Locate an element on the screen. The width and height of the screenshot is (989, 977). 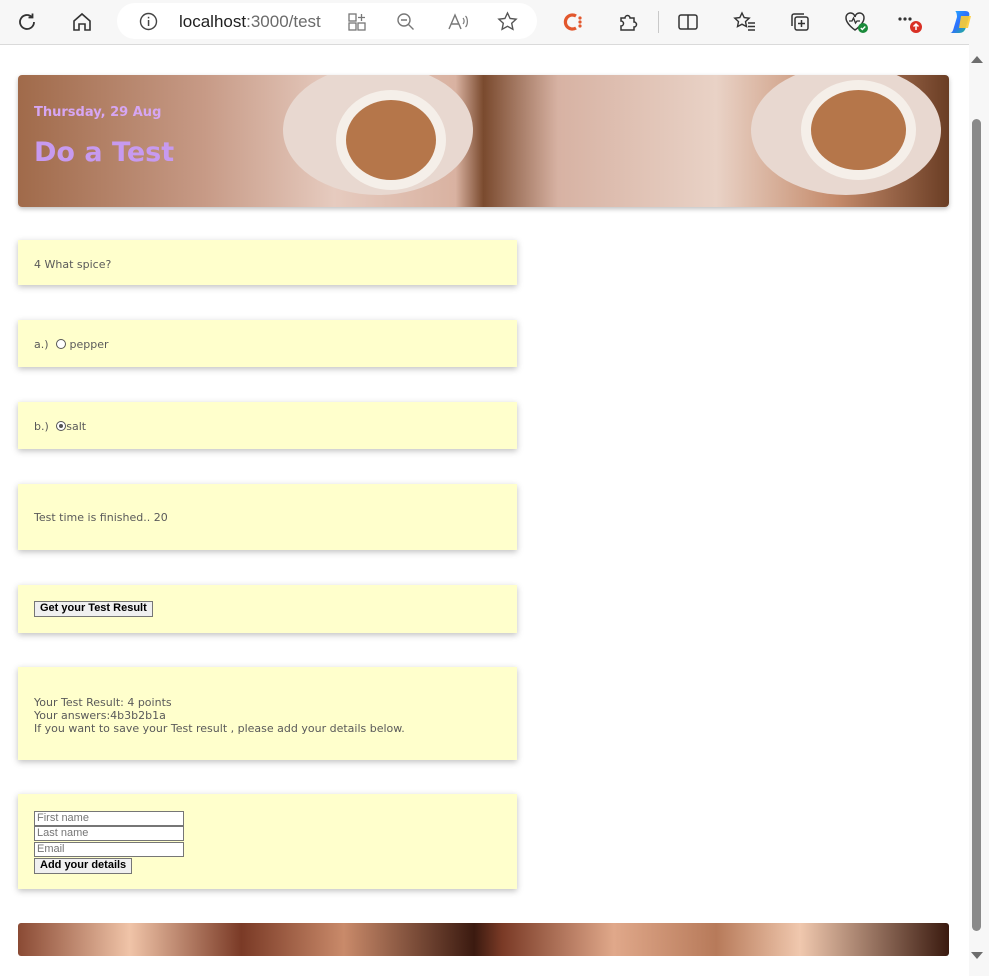
url-text: localhost:3000/test is located at coordinates (250, 22).